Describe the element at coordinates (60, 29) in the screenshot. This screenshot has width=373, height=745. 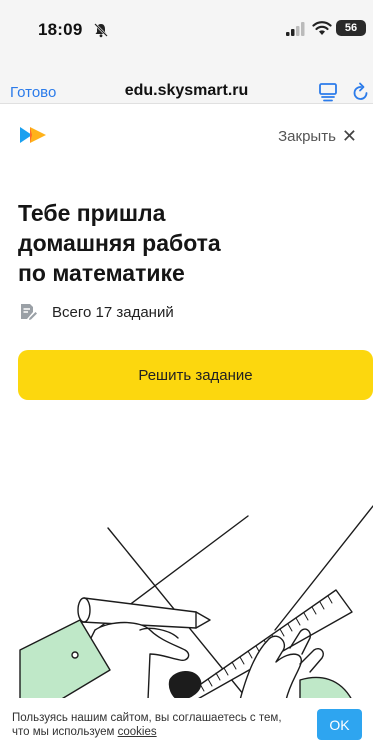
I see `status-time: 18:09` at that location.